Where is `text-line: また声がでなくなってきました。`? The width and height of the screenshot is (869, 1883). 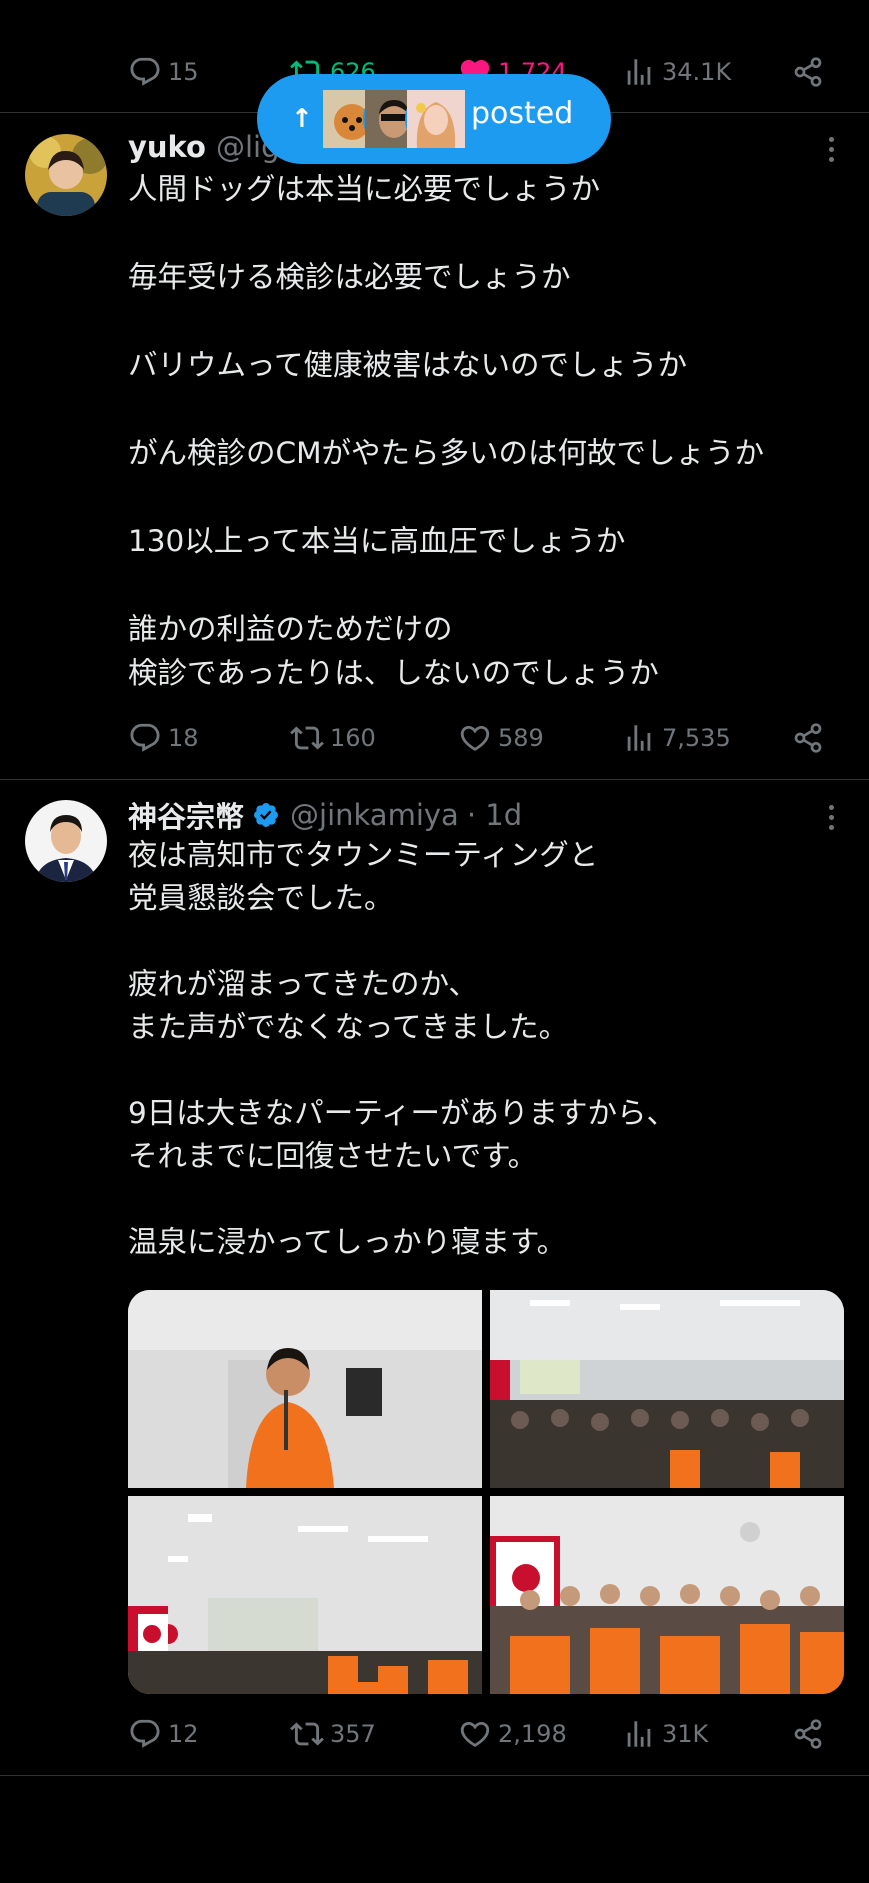 text-line: また声がでなくなってきました。 is located at coordinates (348, 1027).